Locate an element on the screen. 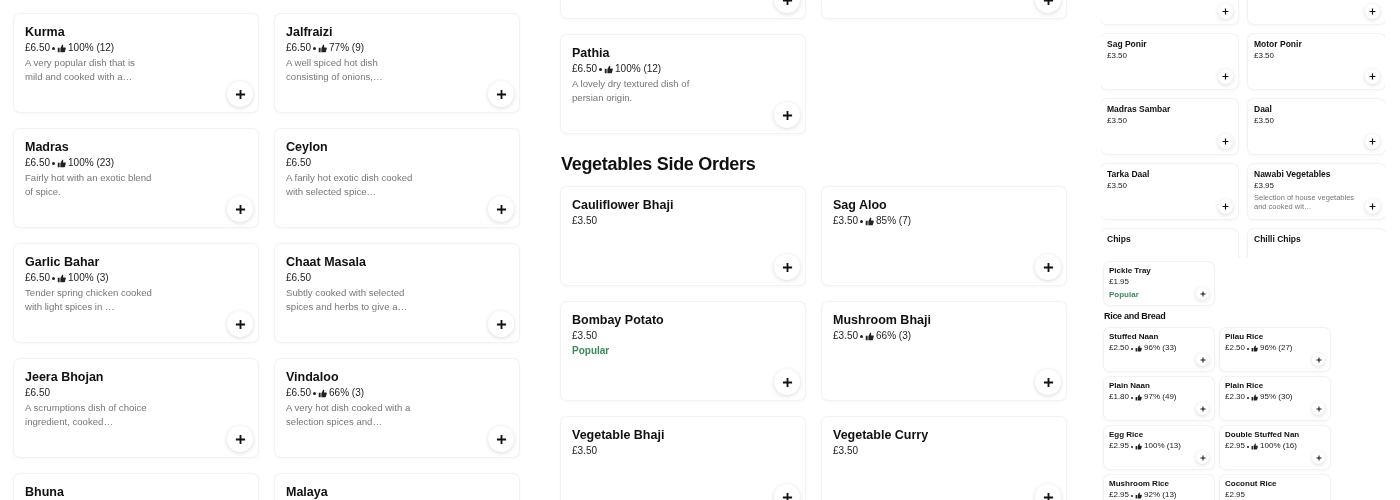 The image size is (1400, 500). price: £2.95 is located at coordinates (1119, 495).